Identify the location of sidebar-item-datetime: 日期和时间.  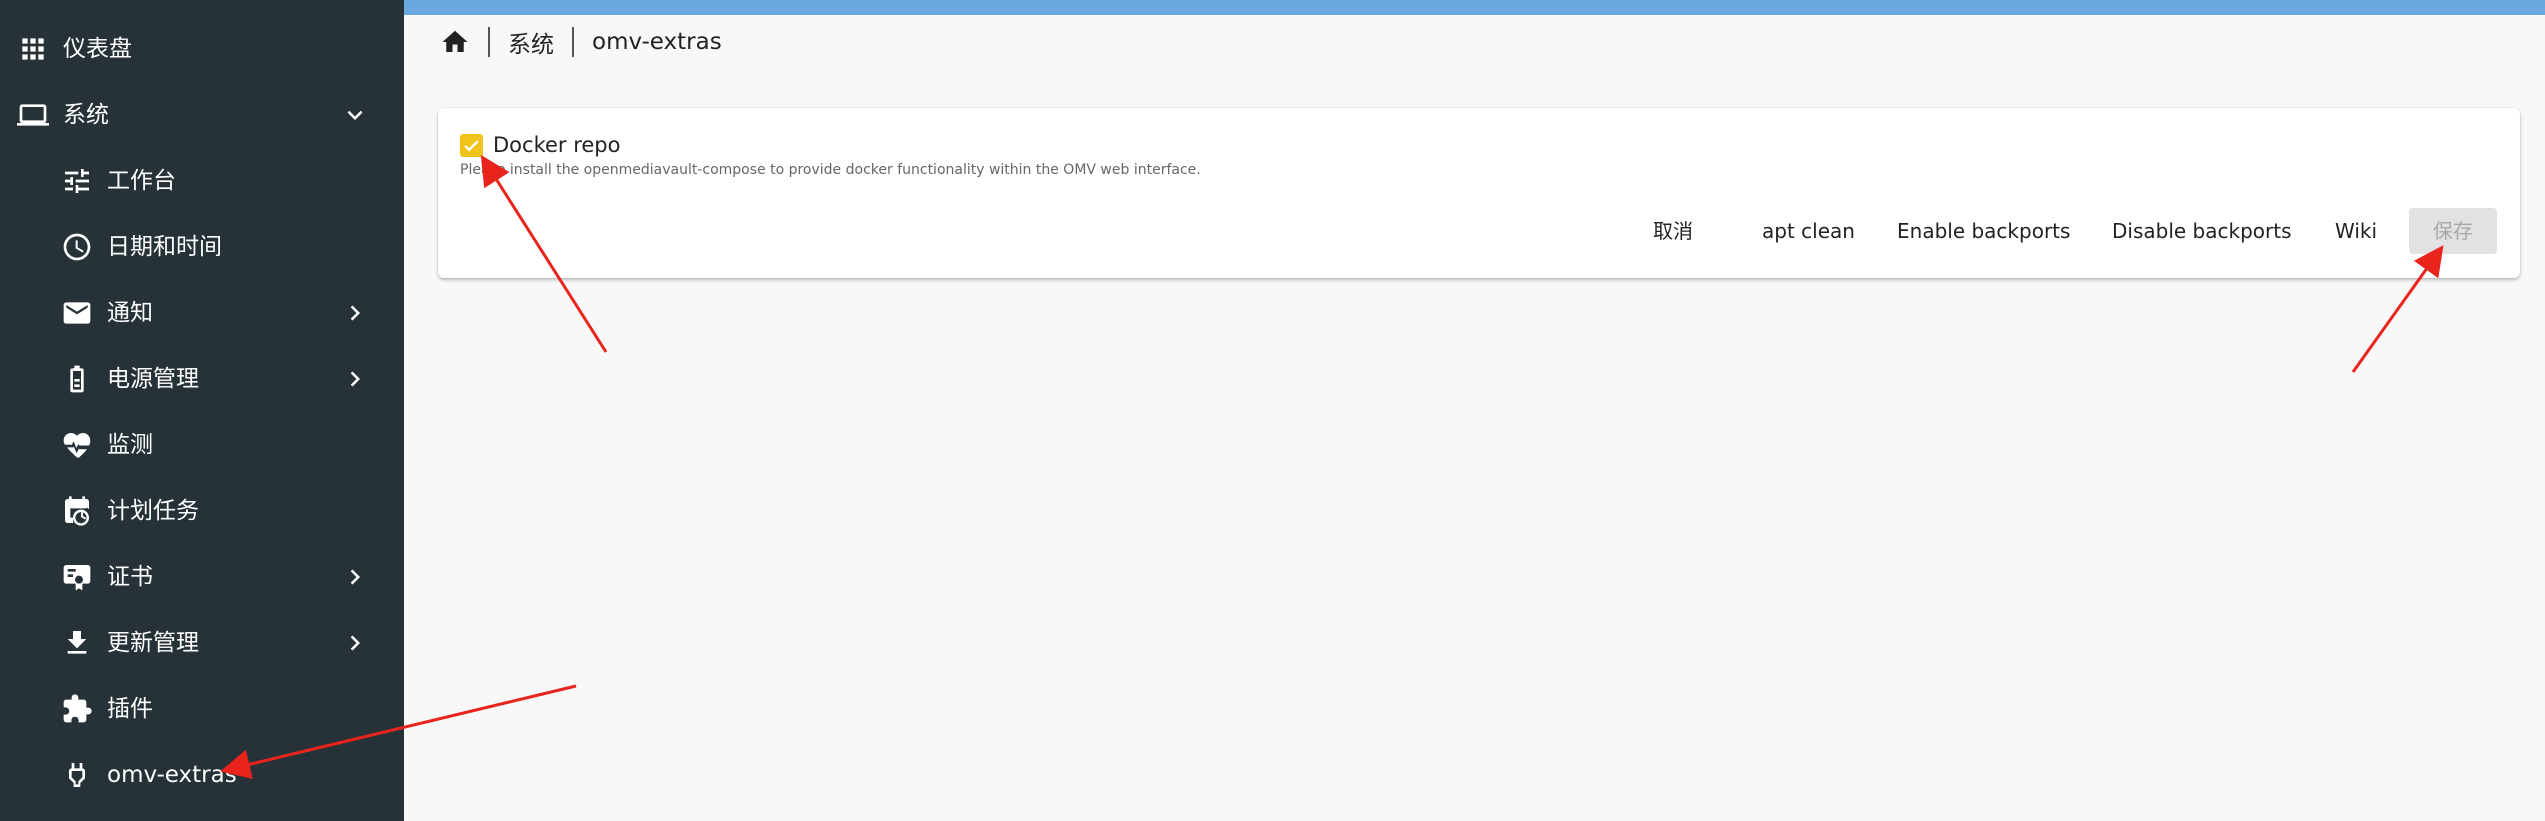
(202, 247).